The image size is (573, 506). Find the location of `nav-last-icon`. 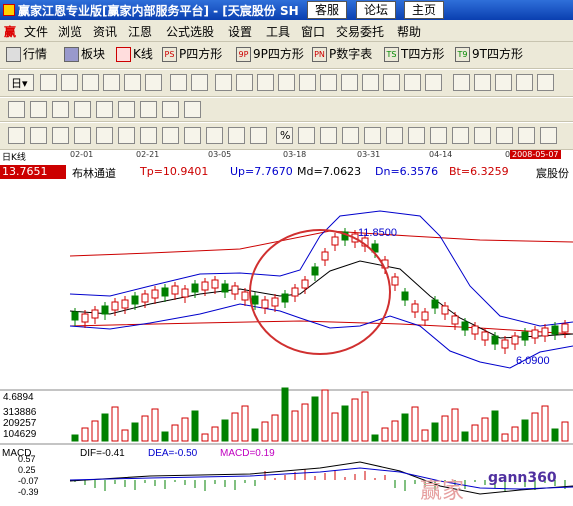

nav-last-icon is located at coordinates (286, 82).